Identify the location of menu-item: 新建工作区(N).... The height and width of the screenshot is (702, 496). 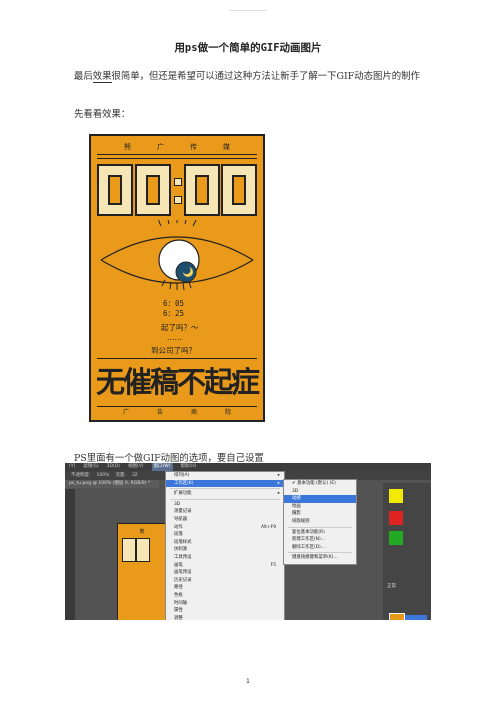
(320, 540).